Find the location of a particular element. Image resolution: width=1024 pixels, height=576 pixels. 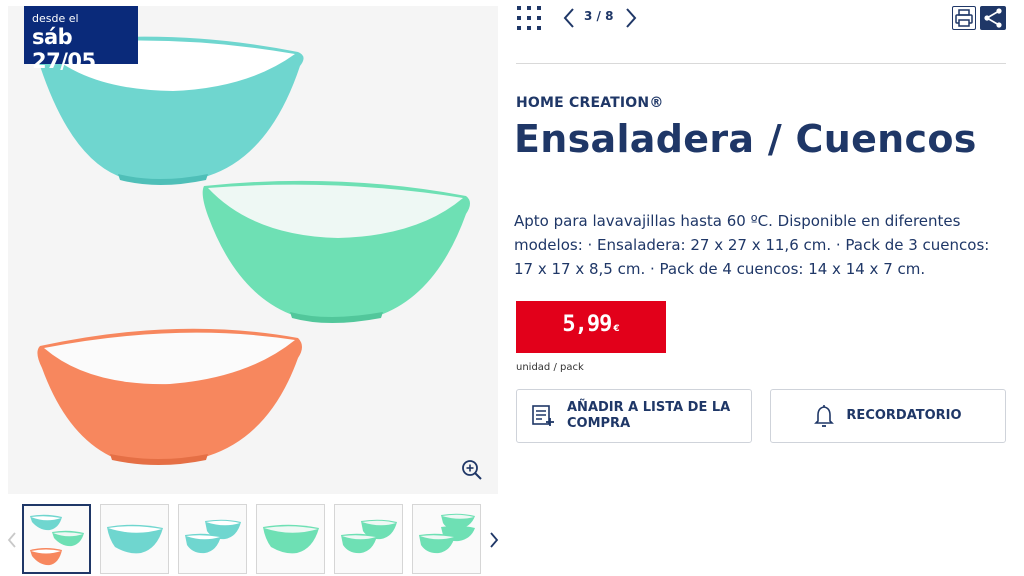

thumbnail-5-green-pair is located at coordinates (368, 539).